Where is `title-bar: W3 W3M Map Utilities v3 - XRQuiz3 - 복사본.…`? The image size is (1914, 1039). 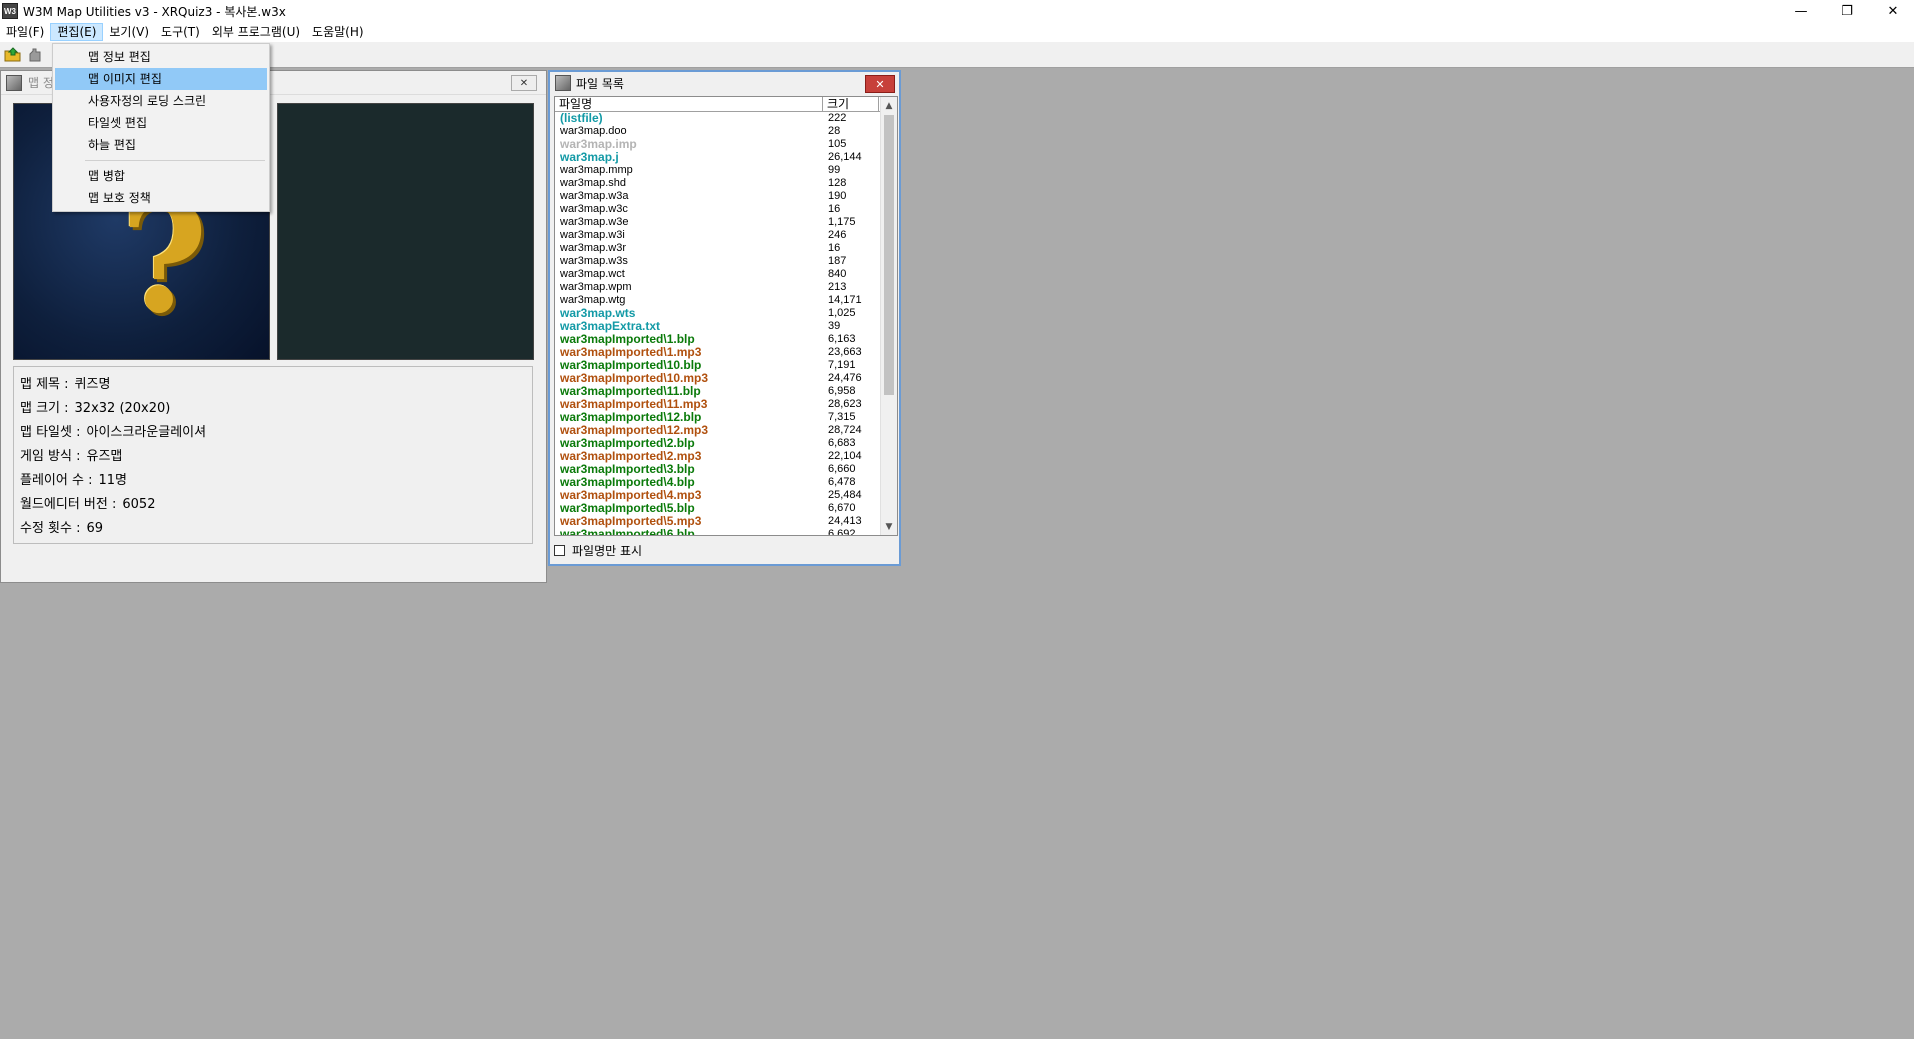
title-bar: W3 W3M Map Utilities v3 - XRQuiz3 - 복사본.… is located at coordinates (957, 11).